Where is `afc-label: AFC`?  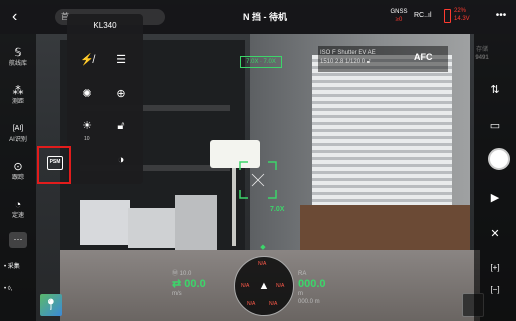 afc-label: AFC is located at coordinates (423, 57).